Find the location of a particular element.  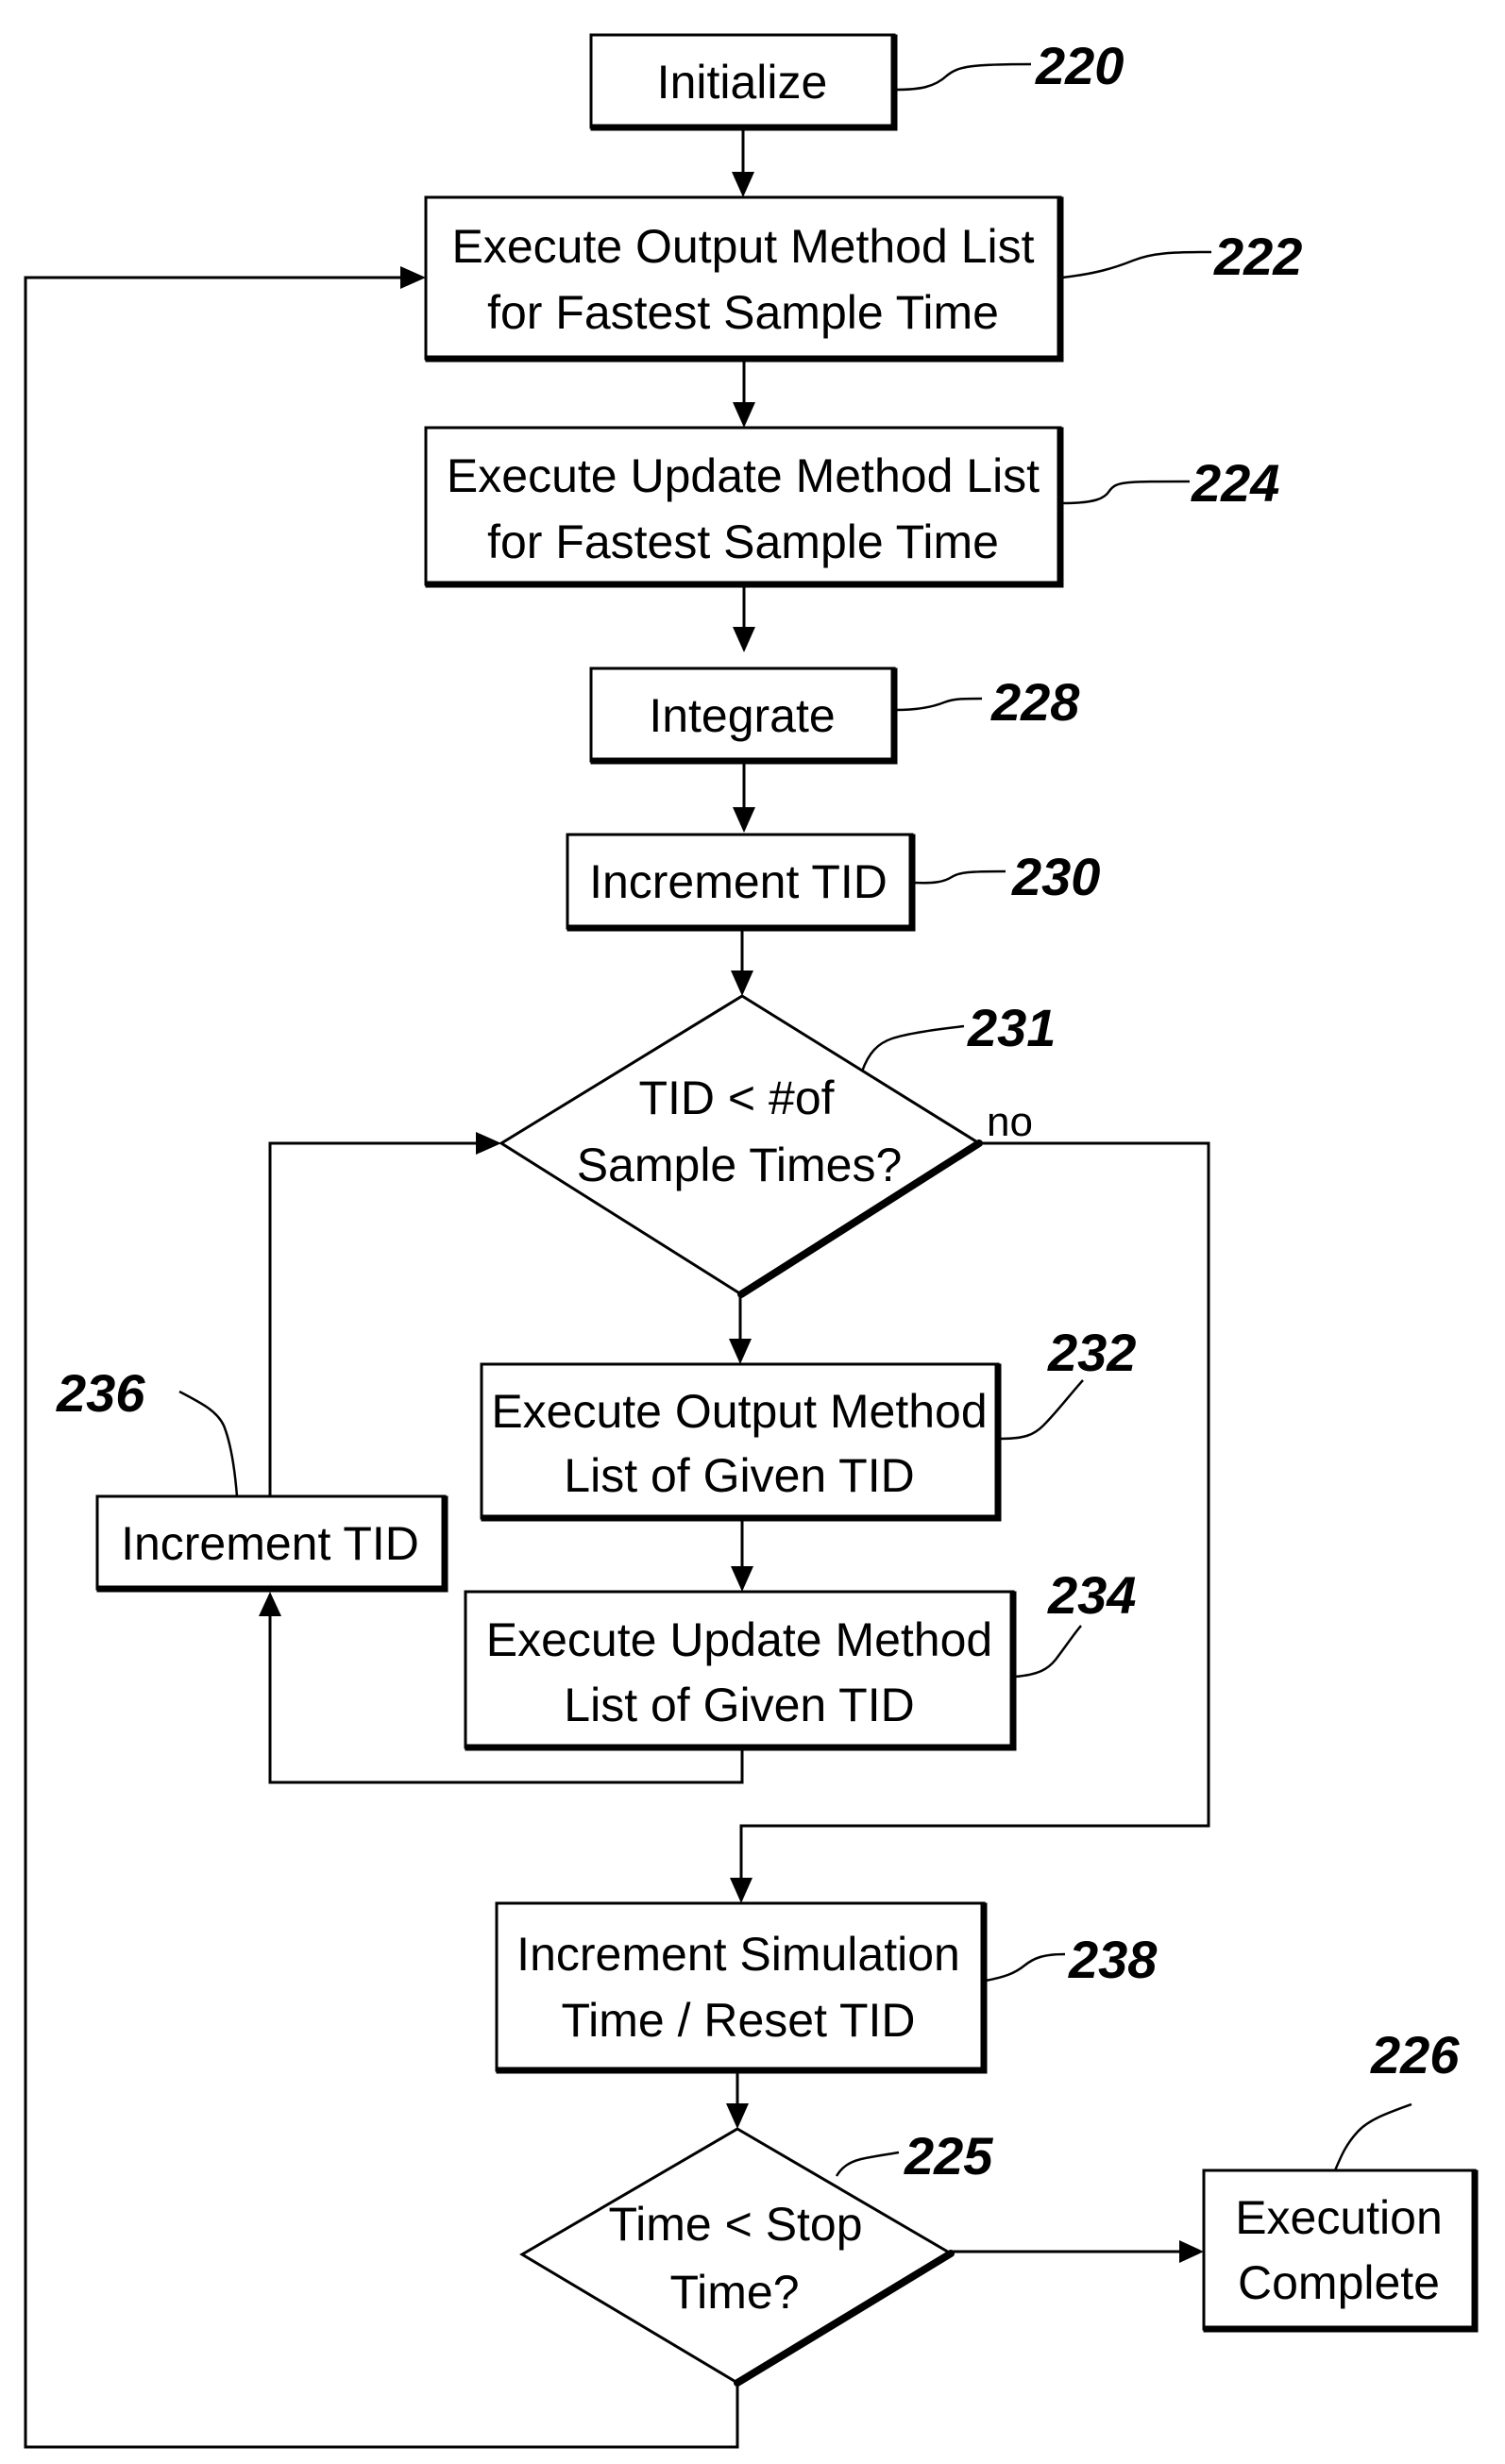

ref-238: 238 is located at coordinates (1113, 1959).